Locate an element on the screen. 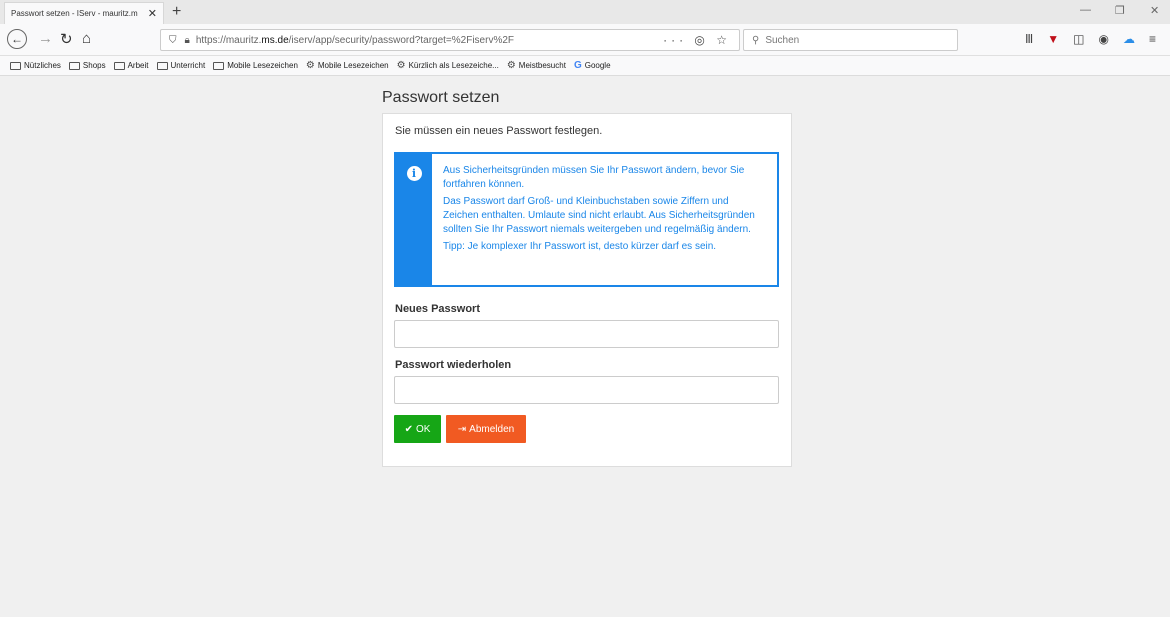  bookmark-label: Unterricht is located at coordinates (188, 65).